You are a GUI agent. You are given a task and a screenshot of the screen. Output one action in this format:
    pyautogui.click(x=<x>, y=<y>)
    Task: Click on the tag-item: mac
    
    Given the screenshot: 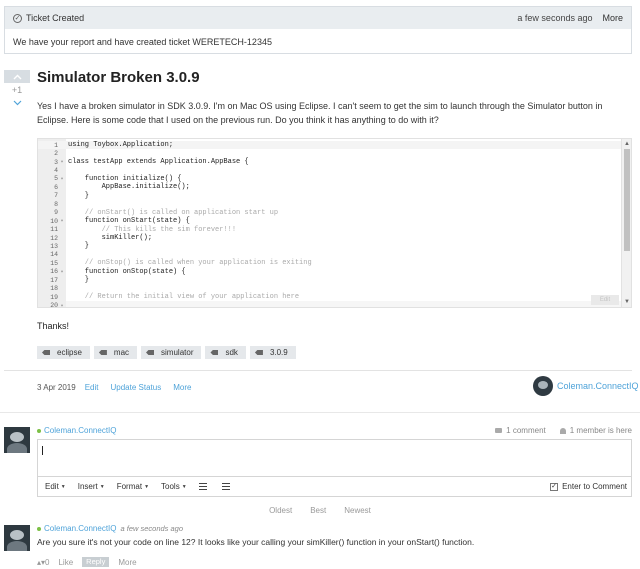 What is the action you would take?
    pyautogui.click(x=115, y=352)
    